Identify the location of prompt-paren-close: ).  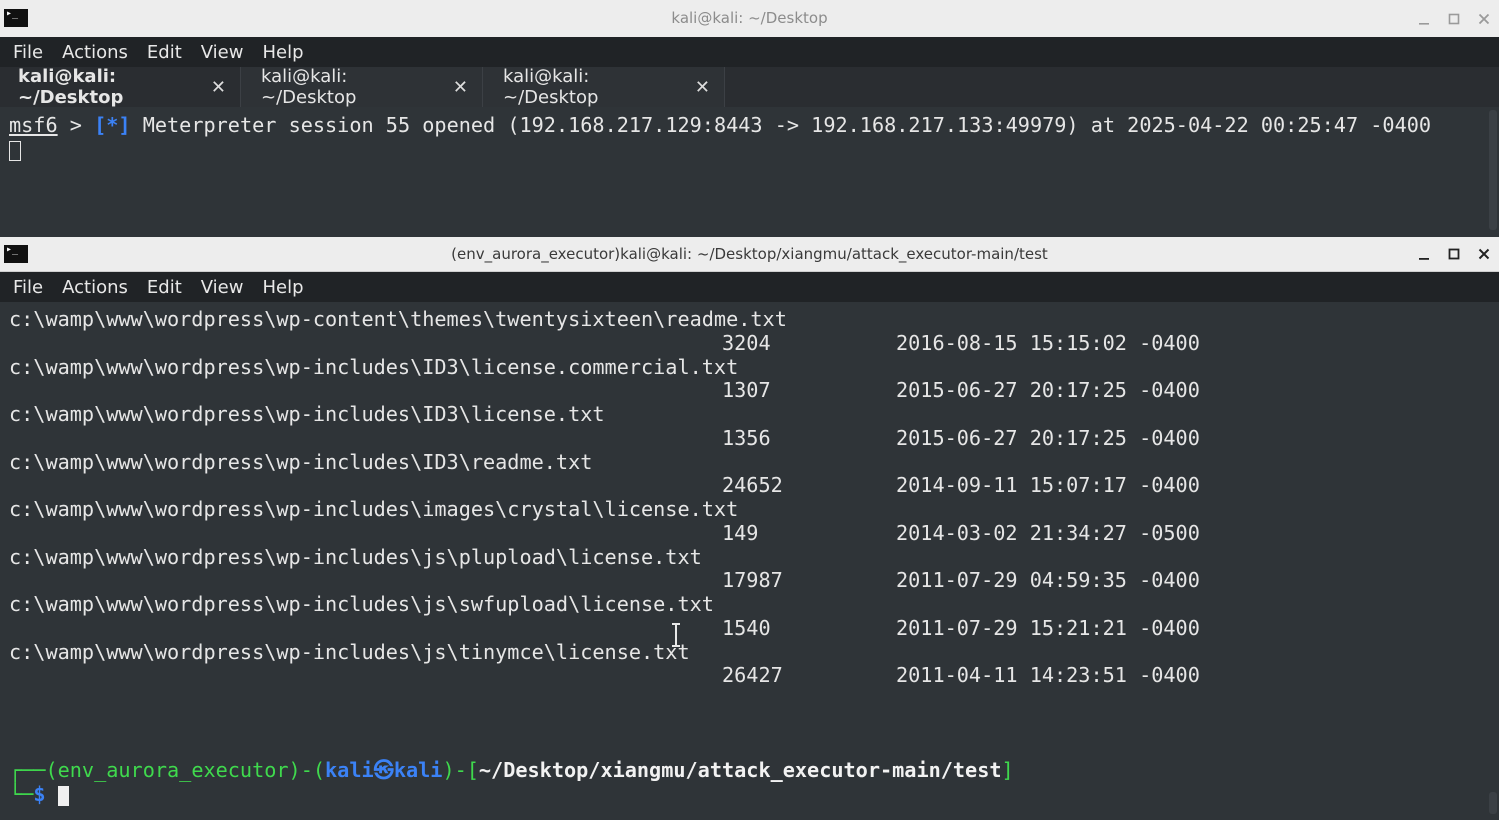
(448, 770).